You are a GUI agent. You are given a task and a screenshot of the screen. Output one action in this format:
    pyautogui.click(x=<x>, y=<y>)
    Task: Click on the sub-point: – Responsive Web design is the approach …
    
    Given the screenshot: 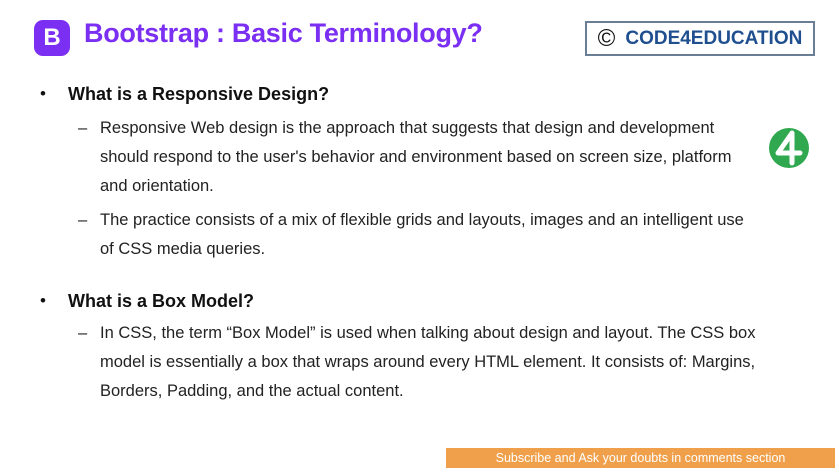 What is the action you would take?
    pyautogui.click(x=419, y=157)
    